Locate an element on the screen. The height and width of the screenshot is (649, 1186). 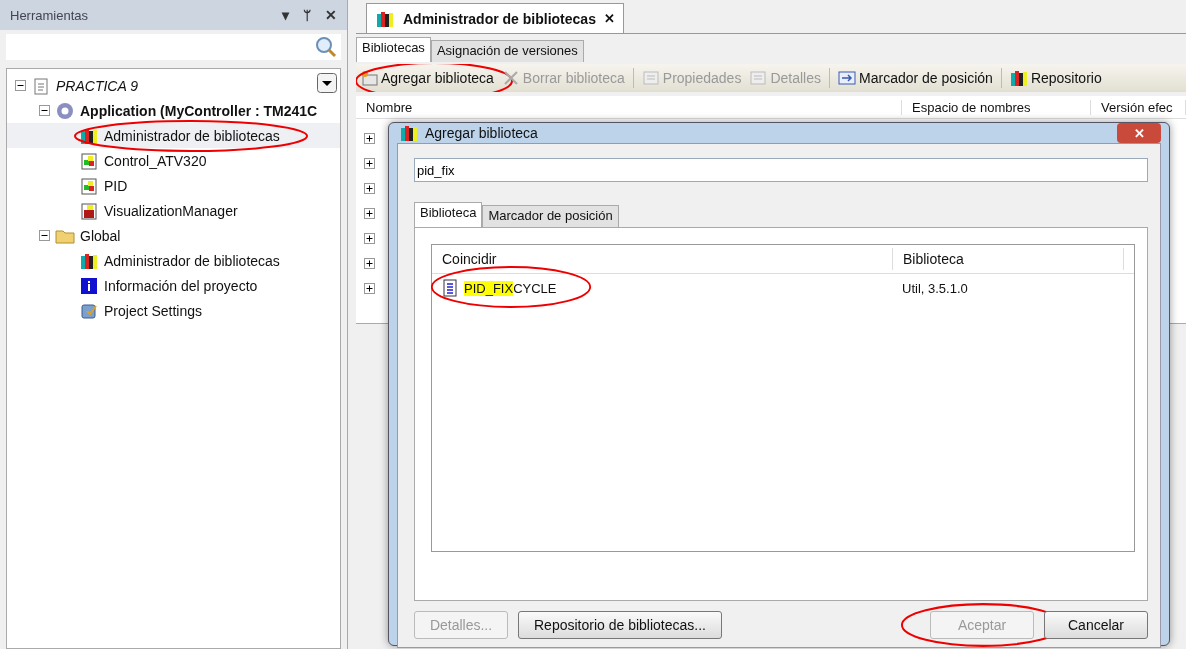
panel-button: ✕ is located at coordinates (331, 15).